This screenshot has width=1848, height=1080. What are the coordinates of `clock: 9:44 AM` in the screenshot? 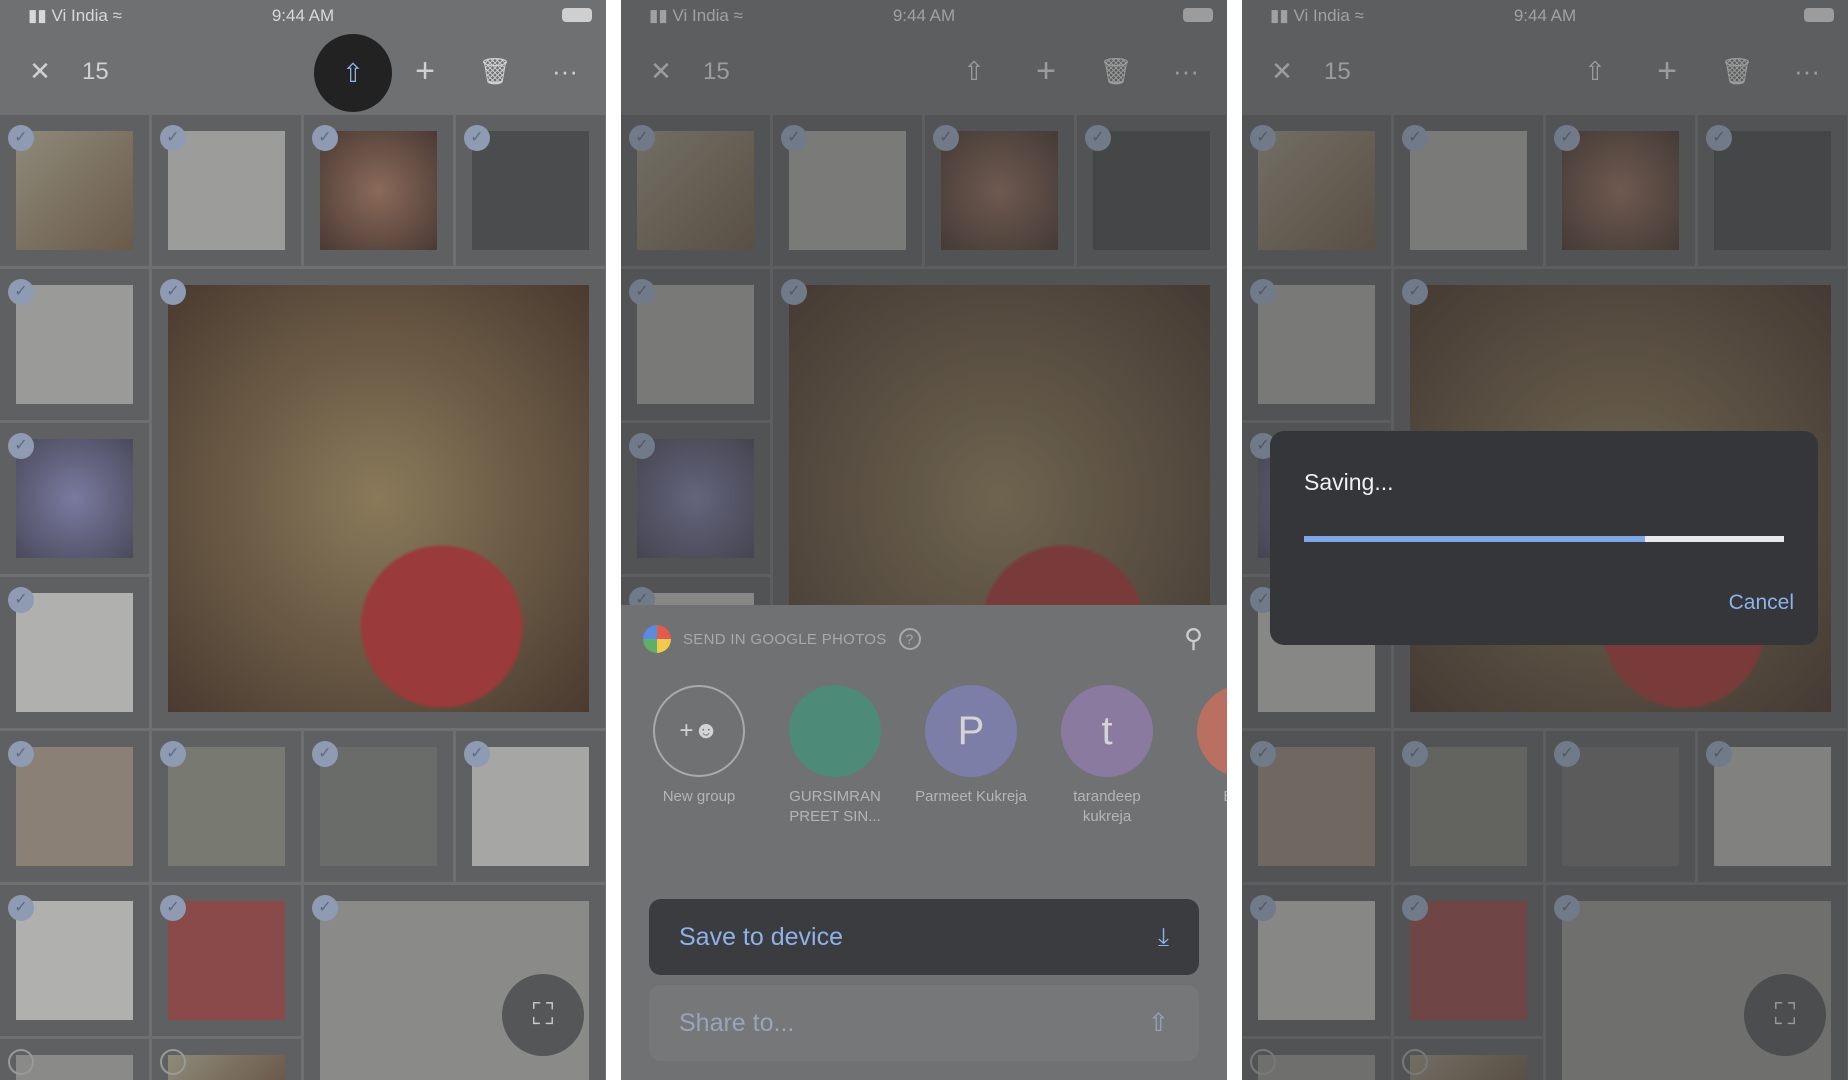 It's located at (303, 15).